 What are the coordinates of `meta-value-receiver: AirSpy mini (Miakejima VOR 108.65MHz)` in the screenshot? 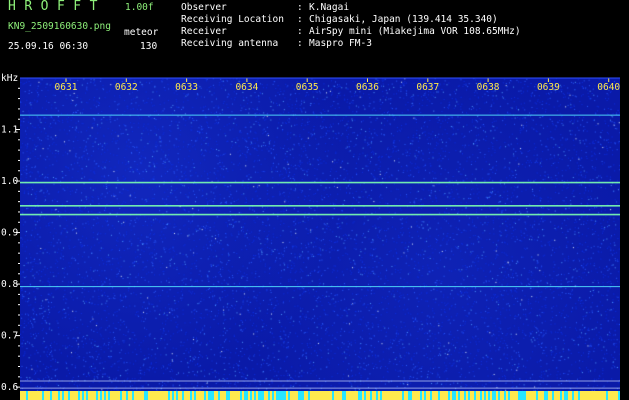 It's located at (415, 31).